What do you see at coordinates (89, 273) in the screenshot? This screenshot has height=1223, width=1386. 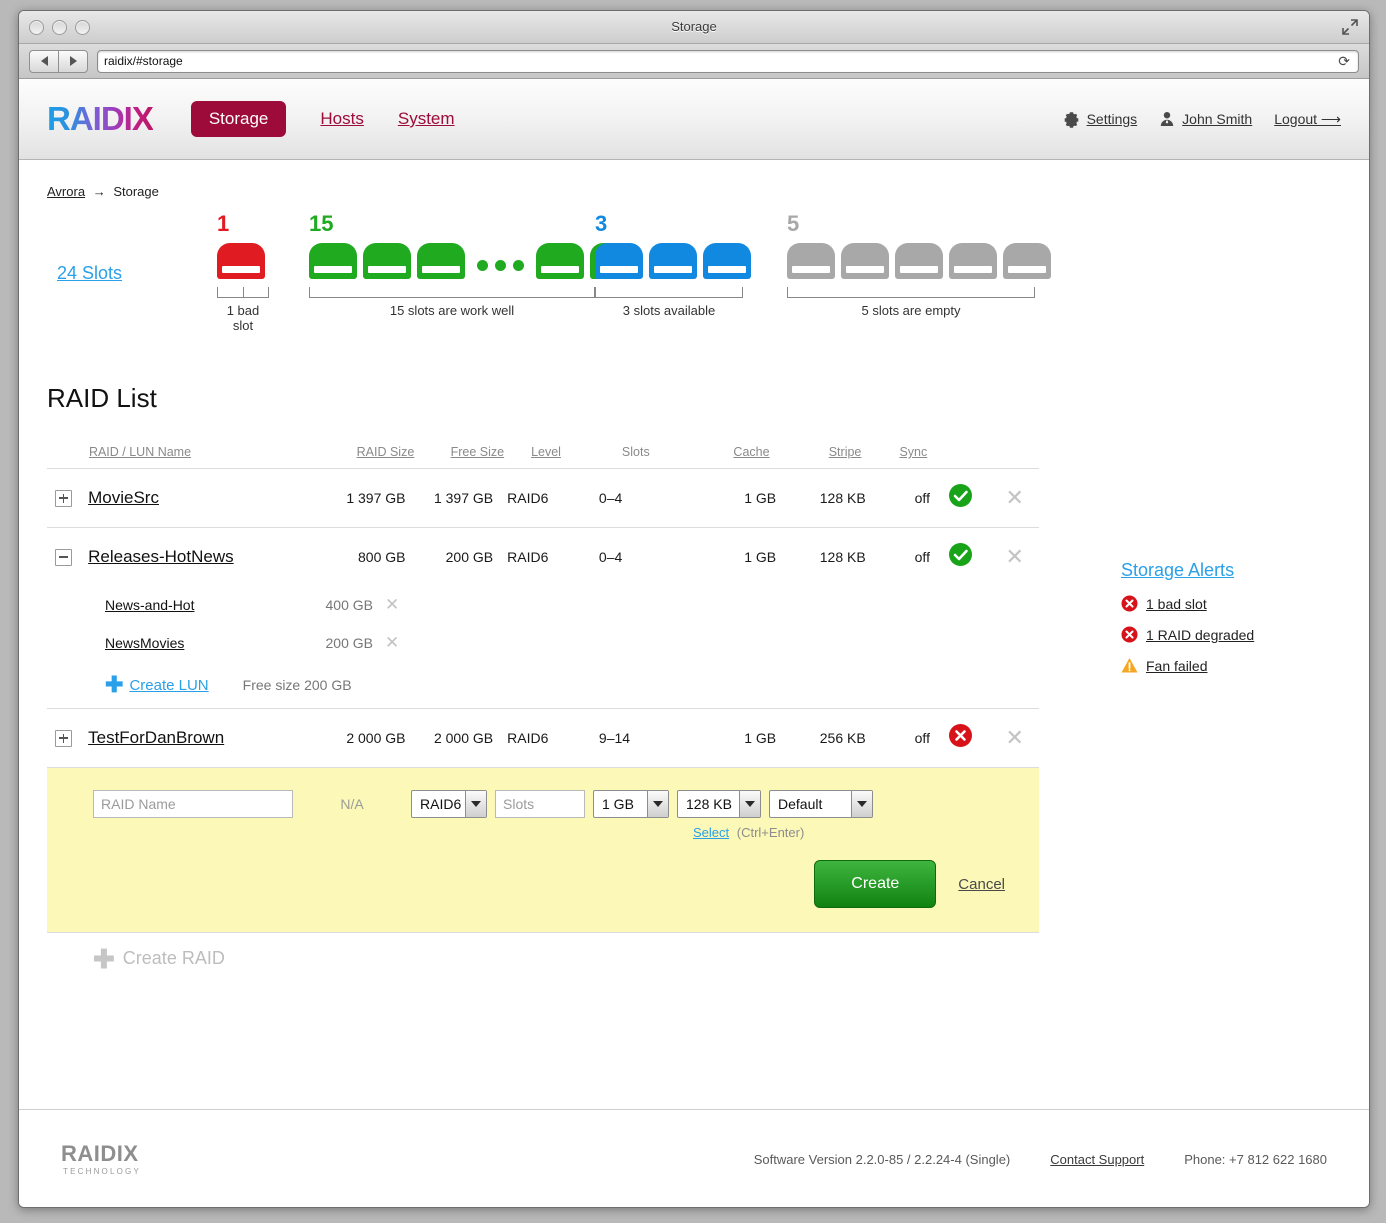 I see `total-slots-link: 24 Slots` at bounding box center [89, 273].